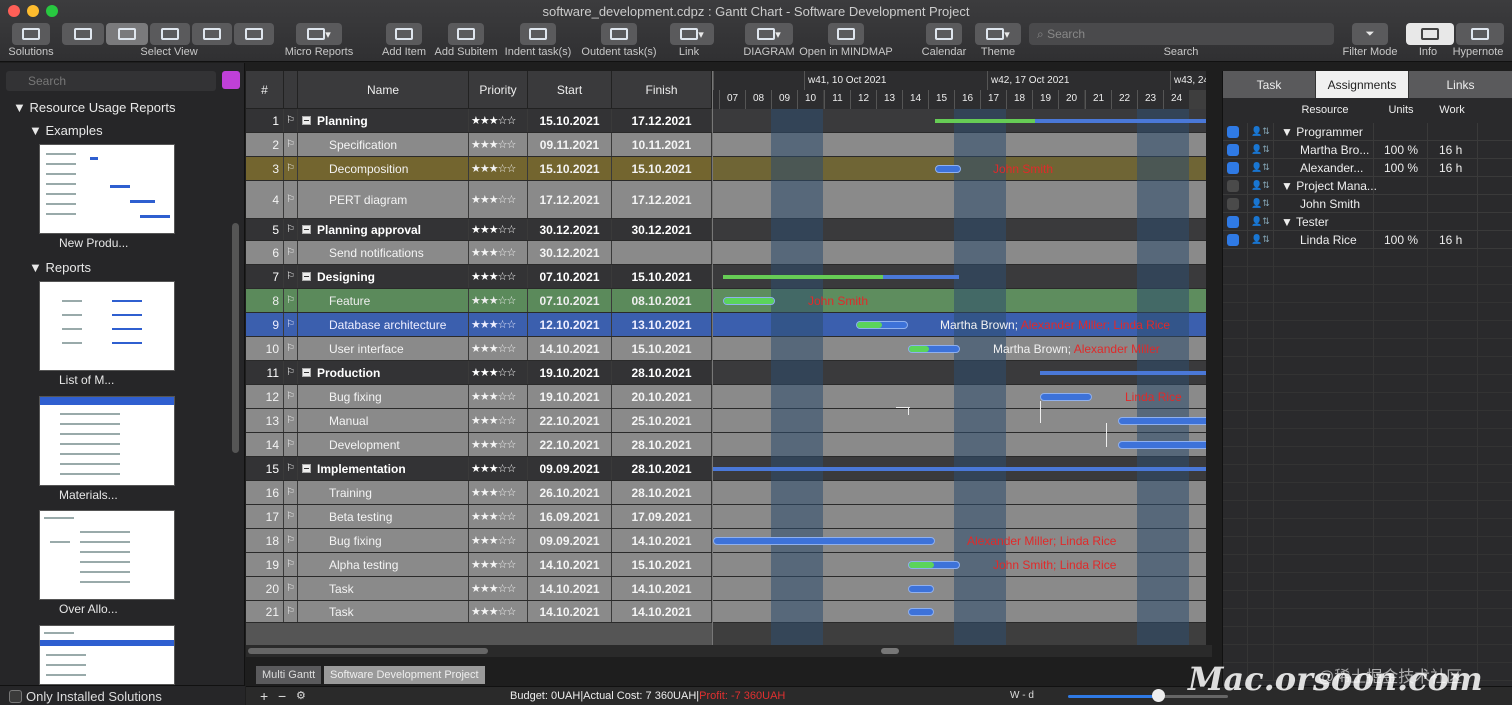 This screenshot has height=705, width=1512. I want to click on table-row: 8 ⚐ Feature ★★★☆☆ 07.10.2021 08.10.2021, so click(479, 301).